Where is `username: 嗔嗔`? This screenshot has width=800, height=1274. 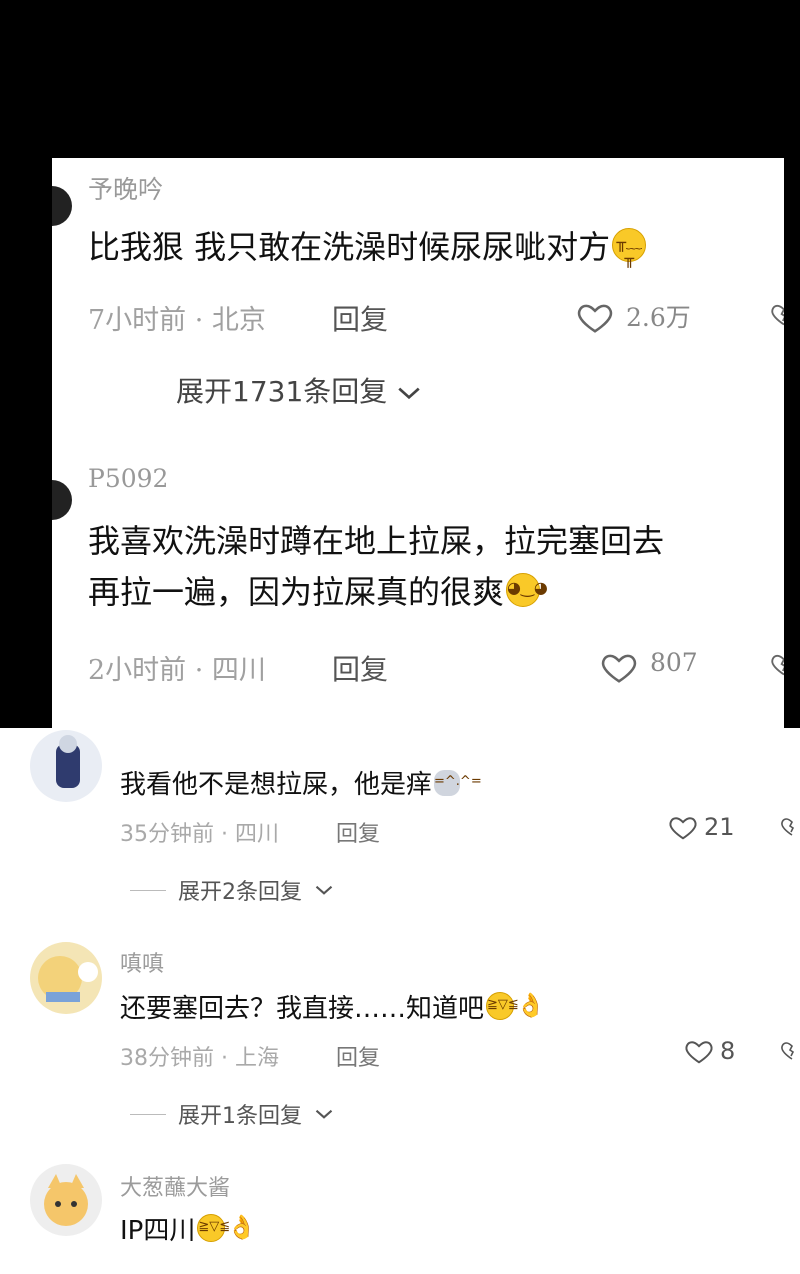 username: 嗔嗔 is located at coordinates (142, 962).